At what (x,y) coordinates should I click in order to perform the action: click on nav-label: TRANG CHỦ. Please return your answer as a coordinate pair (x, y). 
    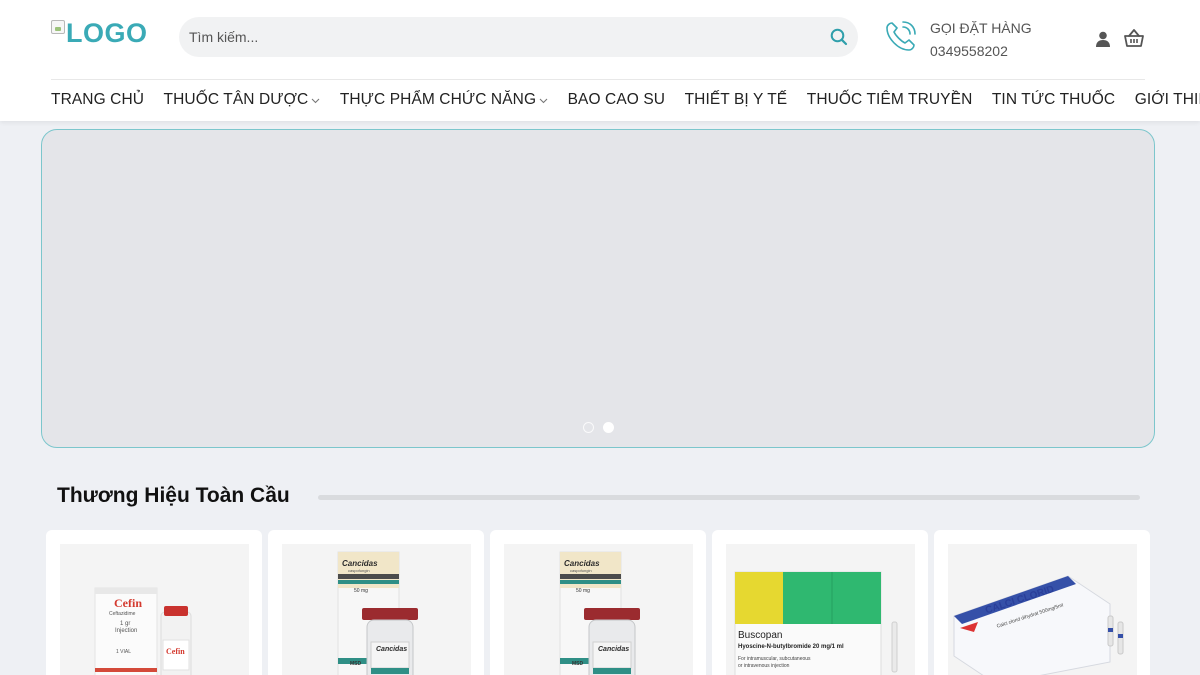
    Looking at the image, I should click on (98, 99).